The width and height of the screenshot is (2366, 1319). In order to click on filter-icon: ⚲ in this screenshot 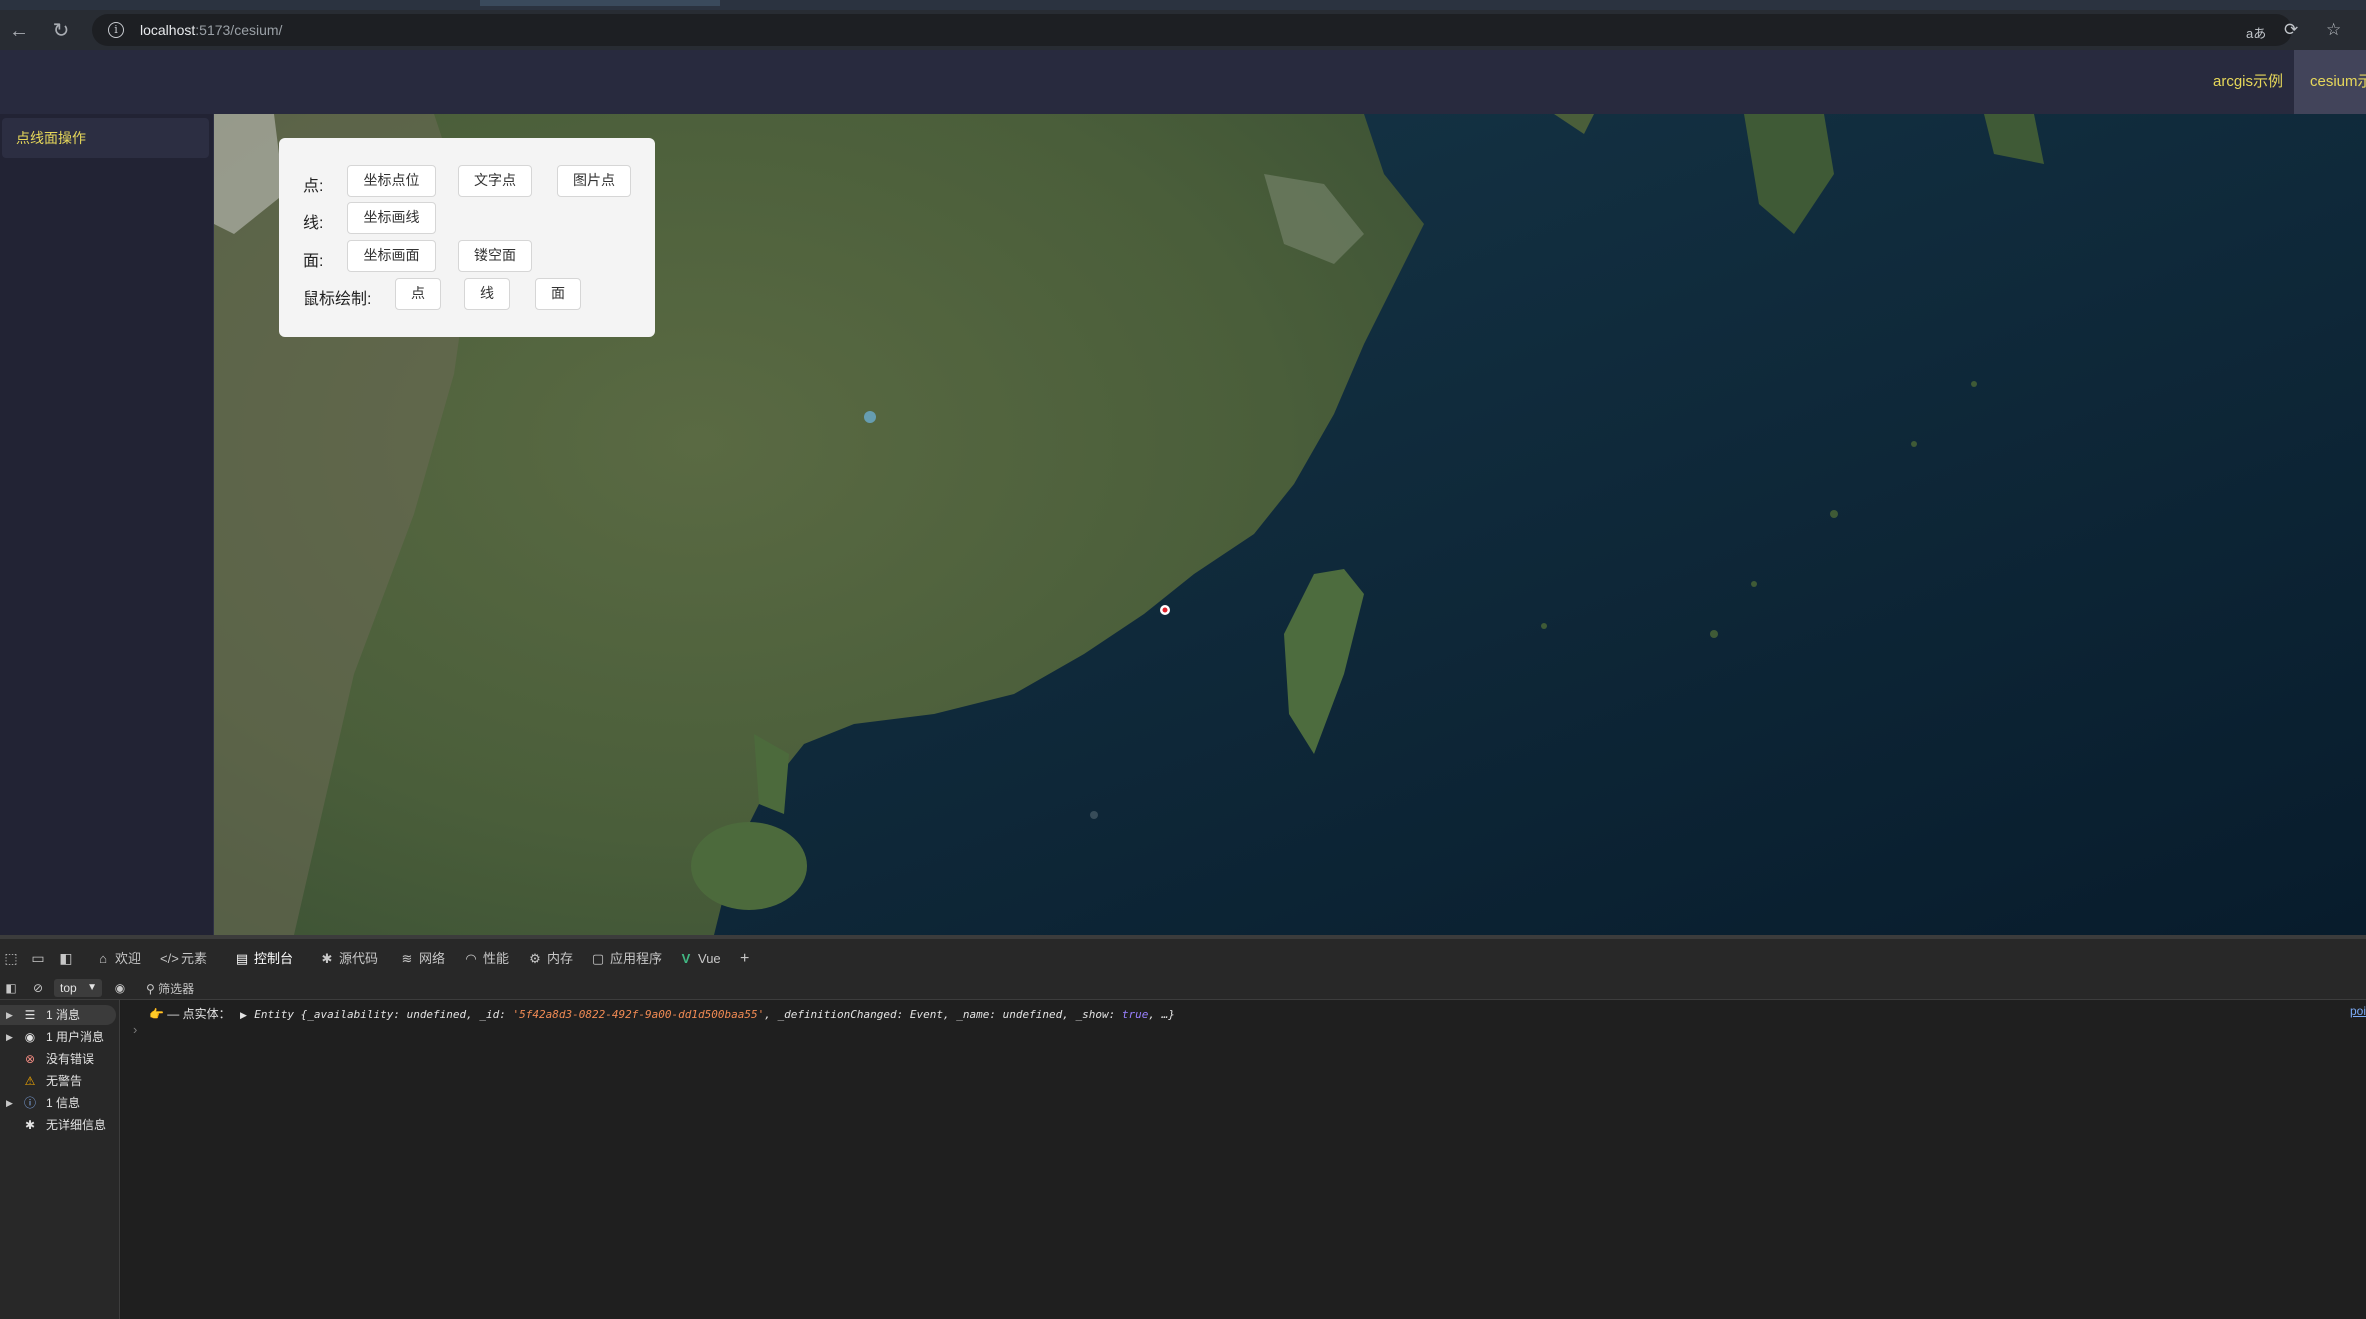, I will do `click(152, 989)`.